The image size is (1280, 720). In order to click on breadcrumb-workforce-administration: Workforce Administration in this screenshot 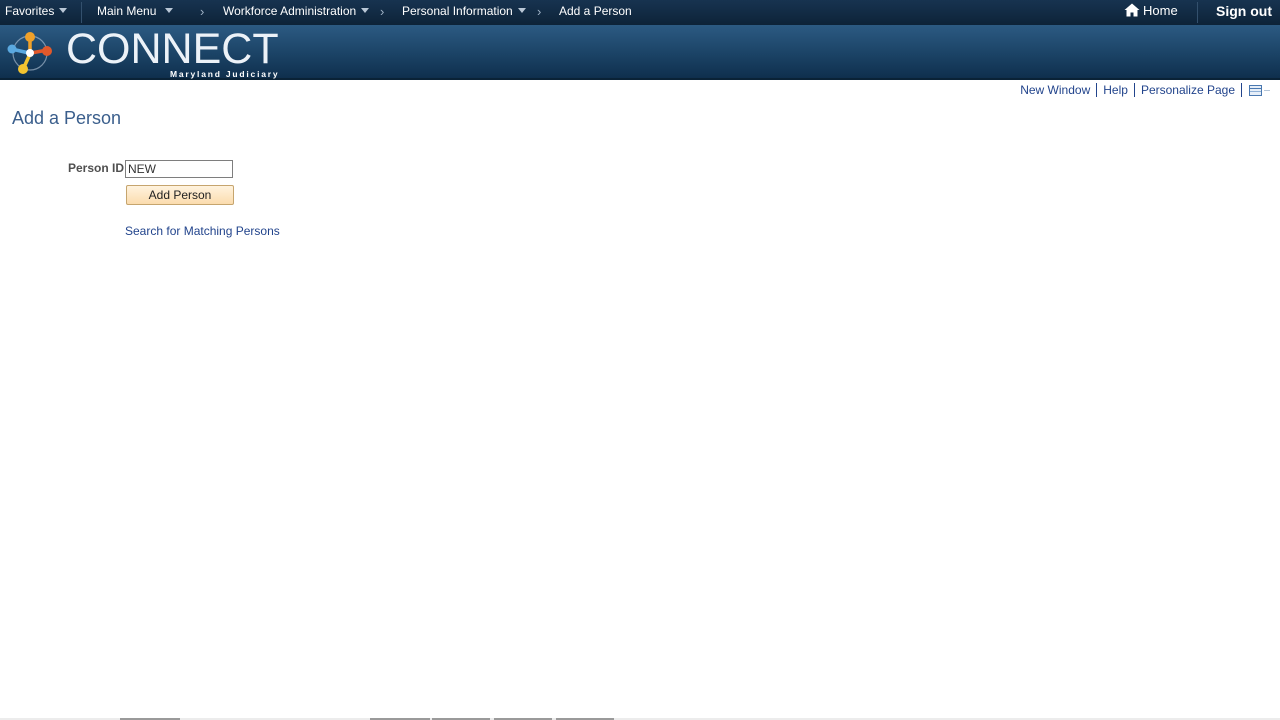, I will do `click(296, 12)`.